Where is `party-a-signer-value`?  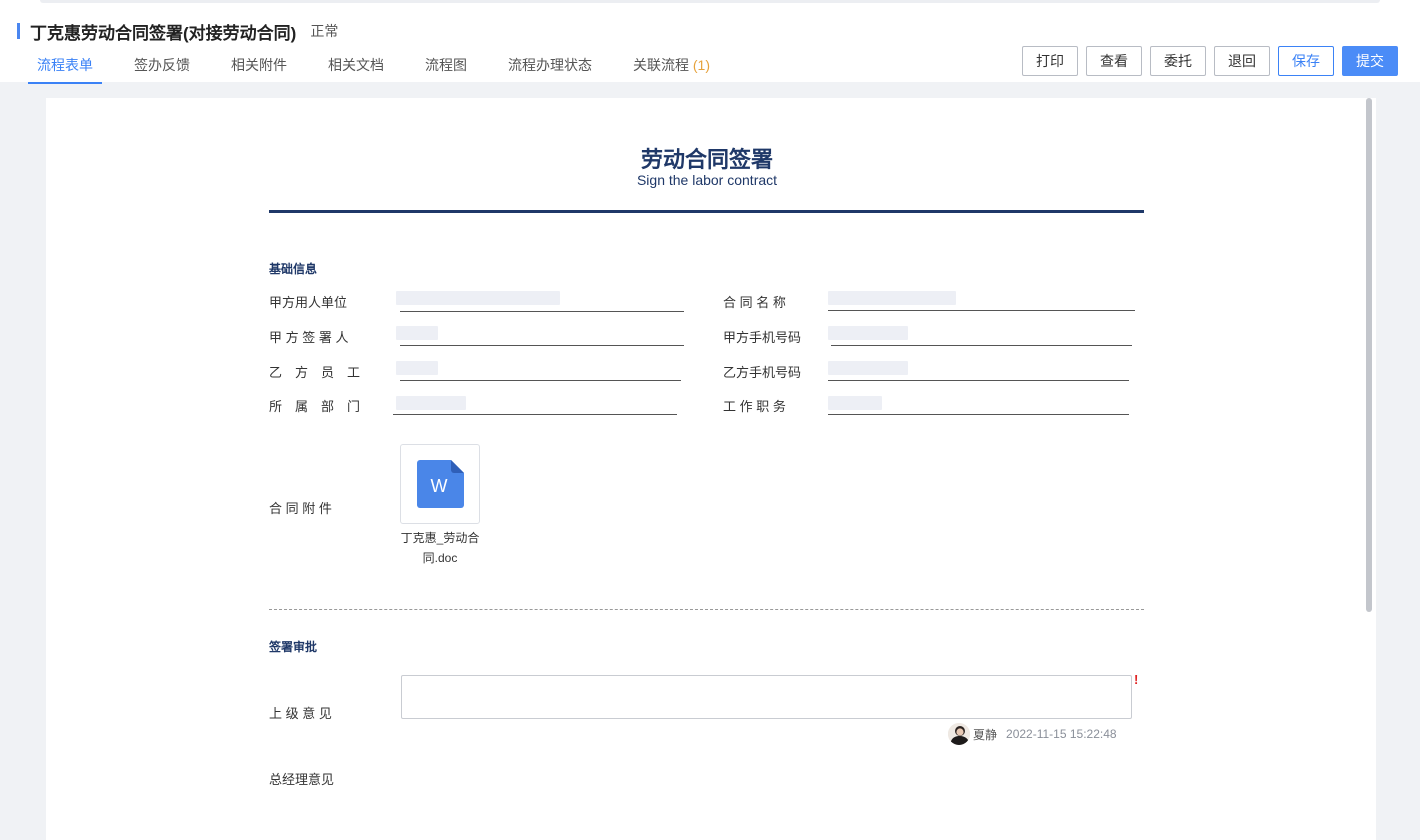 party-a-signer-value is located at coordinates (417, 333).